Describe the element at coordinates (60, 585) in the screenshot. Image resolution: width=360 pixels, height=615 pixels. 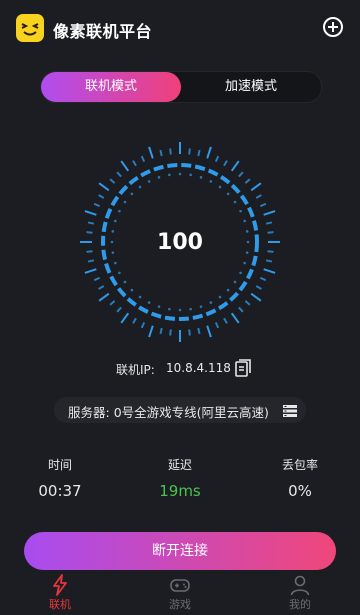
I see `lightning-icon` at that location.